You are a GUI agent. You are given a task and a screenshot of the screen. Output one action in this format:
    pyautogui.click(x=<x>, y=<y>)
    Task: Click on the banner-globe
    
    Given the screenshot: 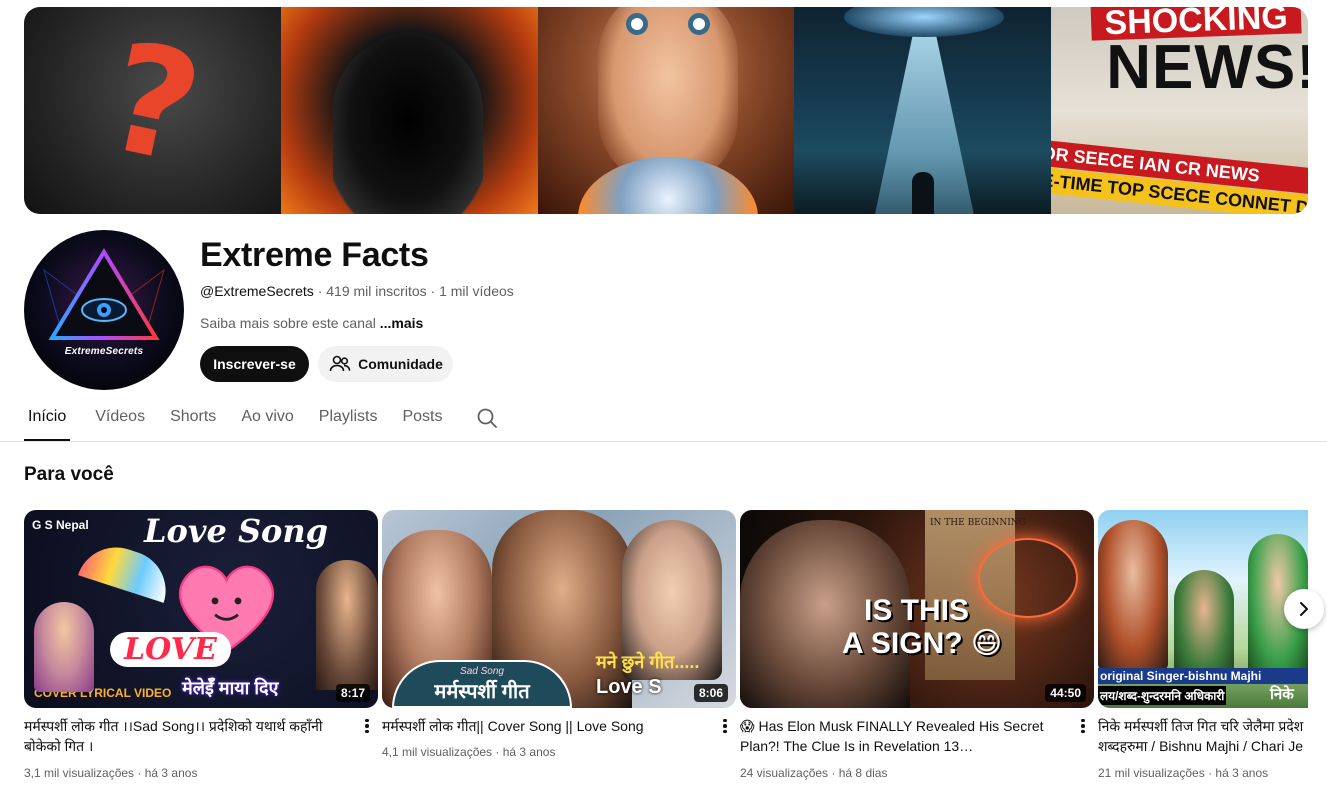 What is the action you would take?
    pyautogui.click(x=667, y=185)
    